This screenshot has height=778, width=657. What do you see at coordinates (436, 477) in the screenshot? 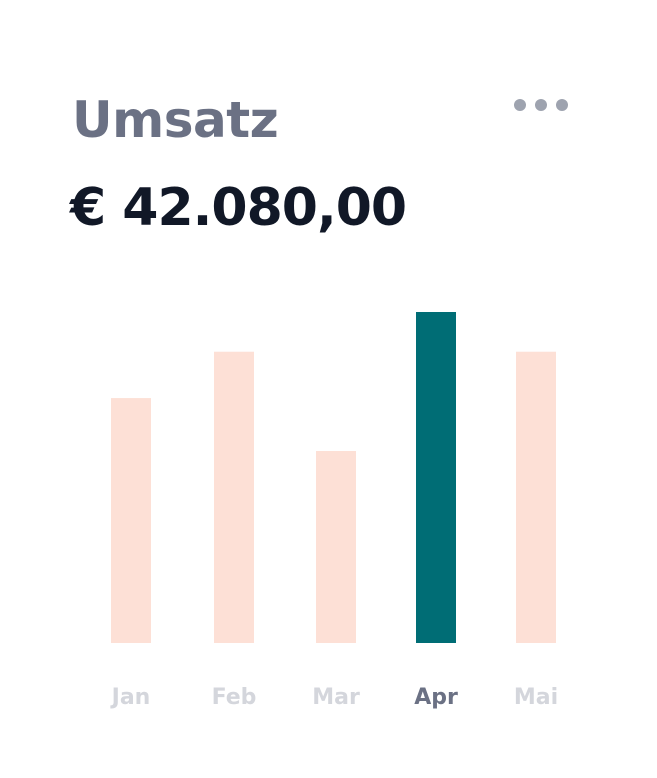
I see `bar-apr` at bounding box center [436, 477].